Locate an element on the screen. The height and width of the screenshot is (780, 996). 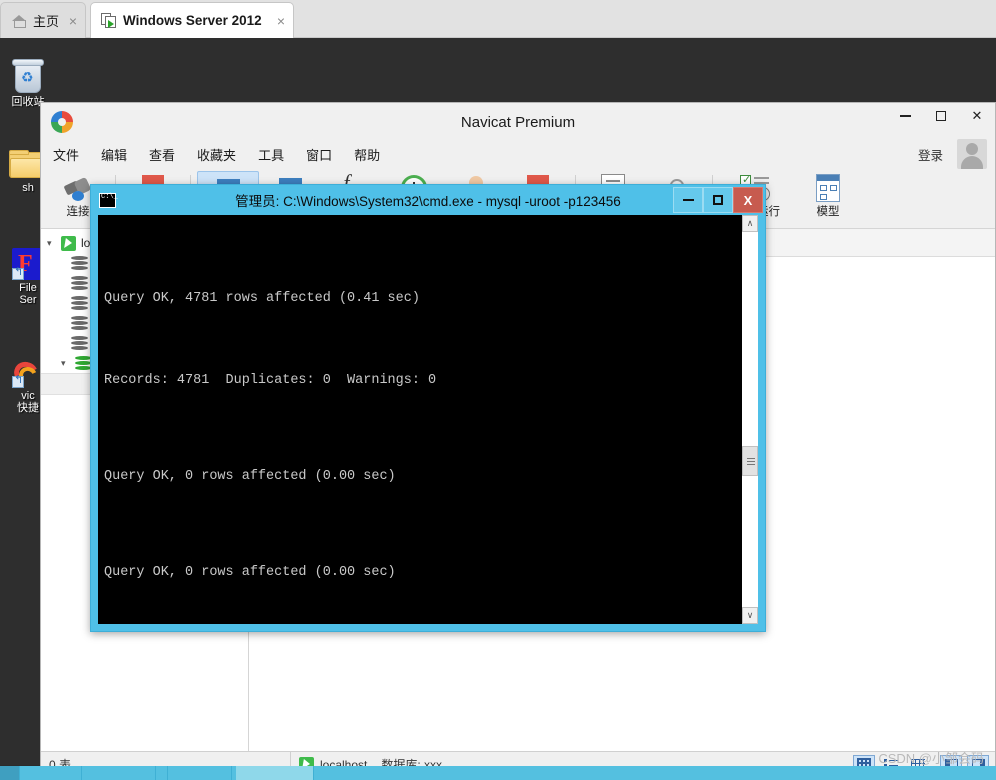
navicat-title-bar: Navicat Premium ✕ is located at coordinates (518, 122).